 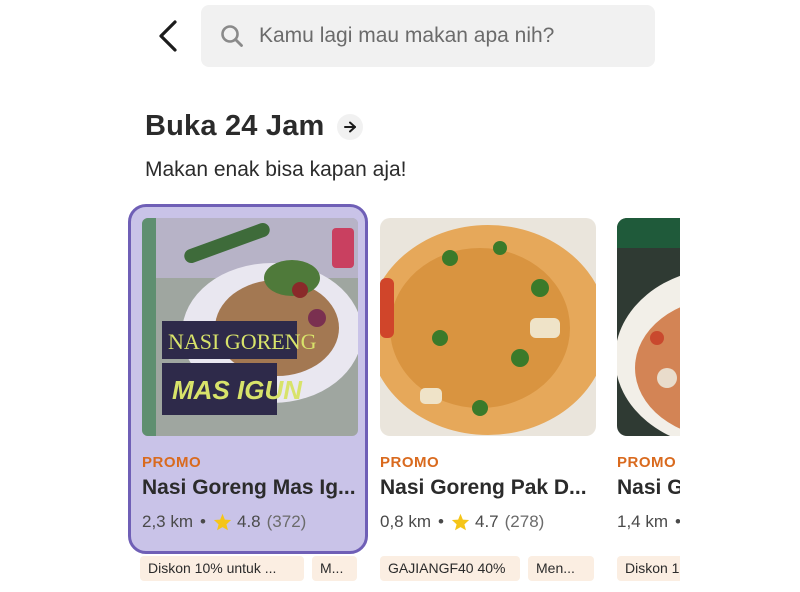 What do you see at coordinates (232, 36) in the screenshot?
I see `search-icon` at bounding box center [232, 36].